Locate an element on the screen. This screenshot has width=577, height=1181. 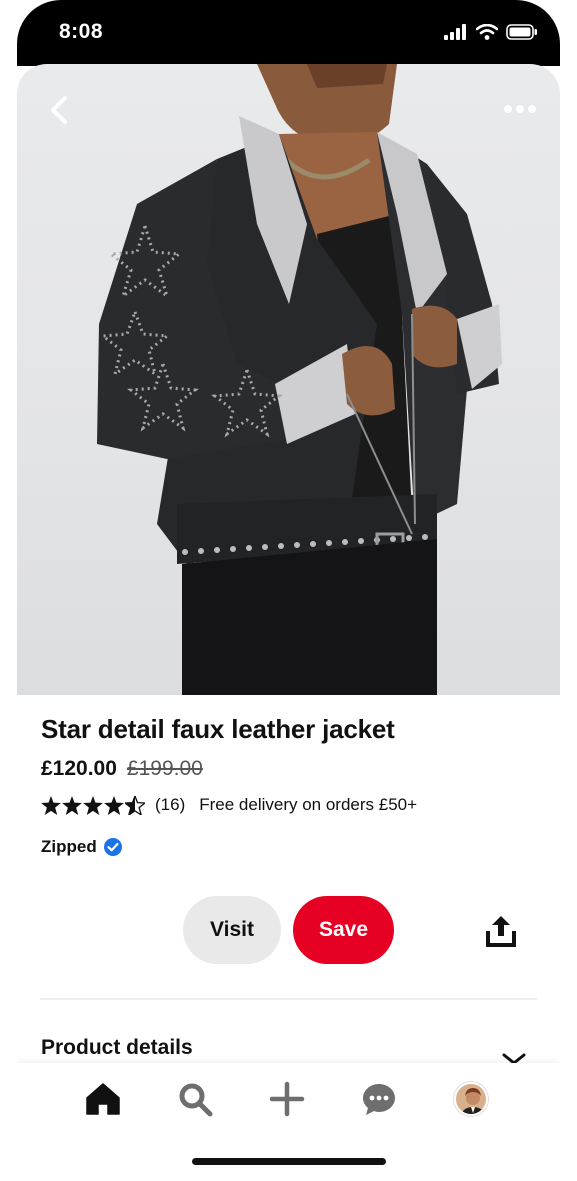
brand-name: Zipped is located at coordinates (69, 846).